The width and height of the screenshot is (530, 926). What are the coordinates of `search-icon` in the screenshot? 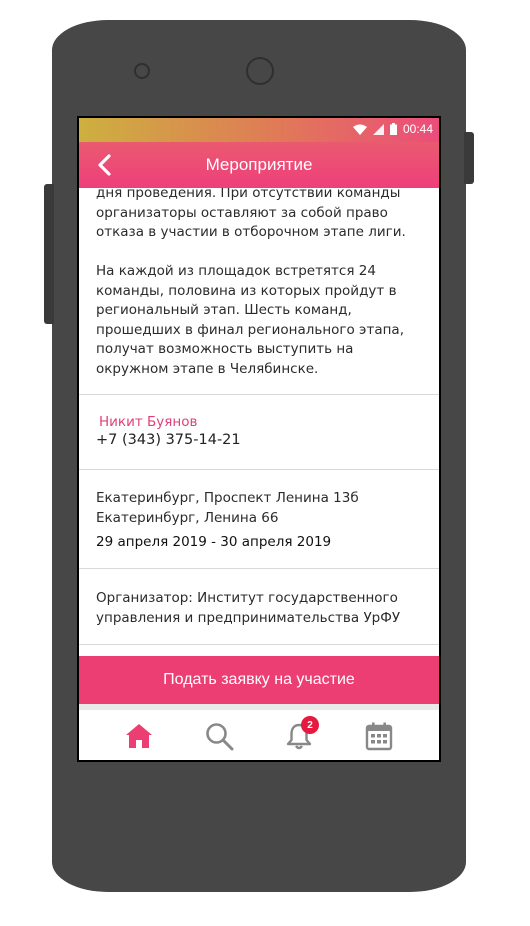 It's located at (220, 737).